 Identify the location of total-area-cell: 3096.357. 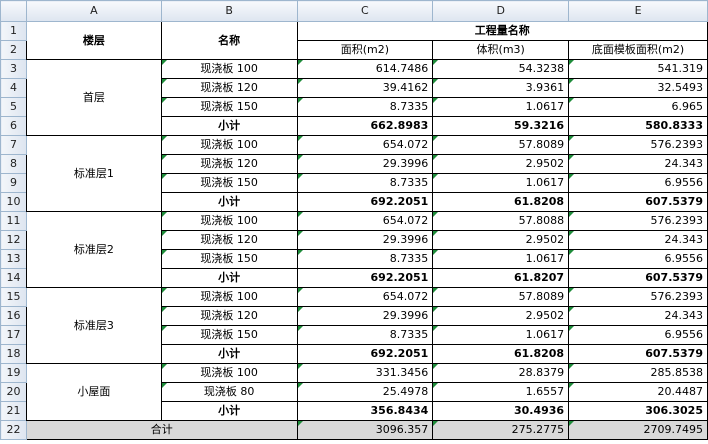
(365, 430).